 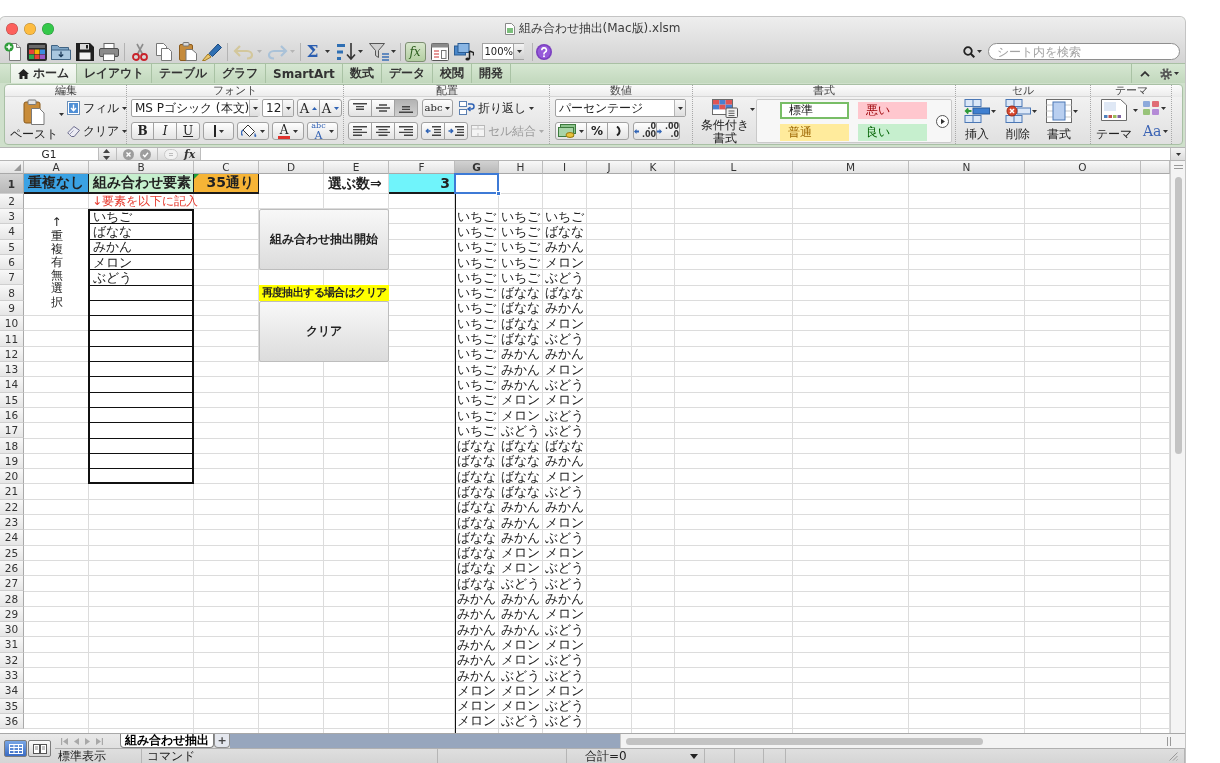 What do you see at coordinates (12, 293) in the screenshot?
I see `row-header: 8` at bounding box center [12, 293].